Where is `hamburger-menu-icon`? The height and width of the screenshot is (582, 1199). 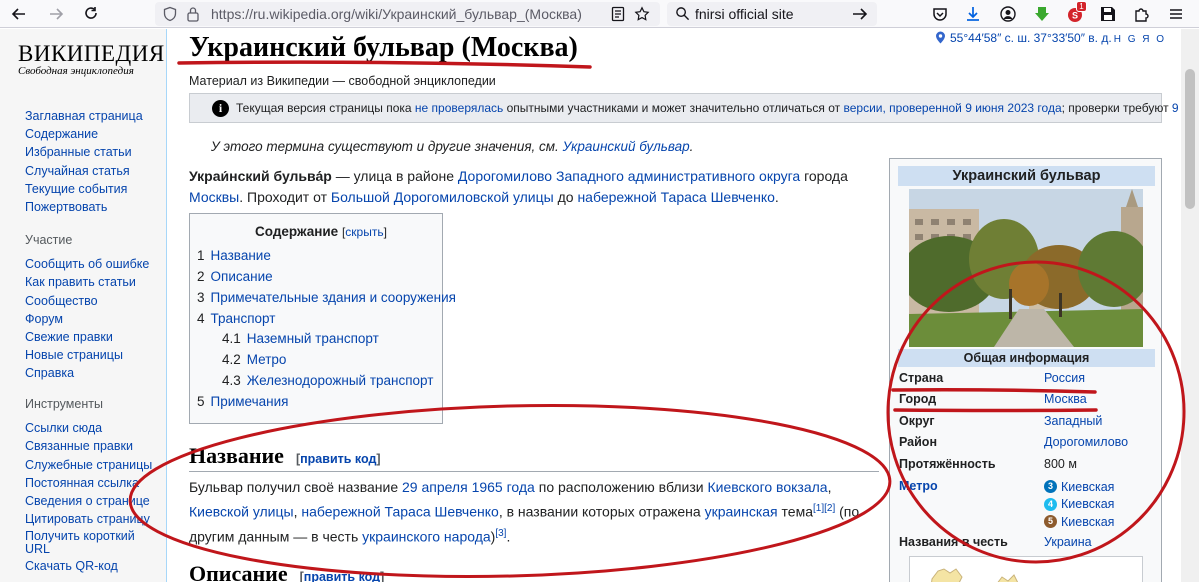
hamburger-menu-icon is located at coordinates (1176, 14).